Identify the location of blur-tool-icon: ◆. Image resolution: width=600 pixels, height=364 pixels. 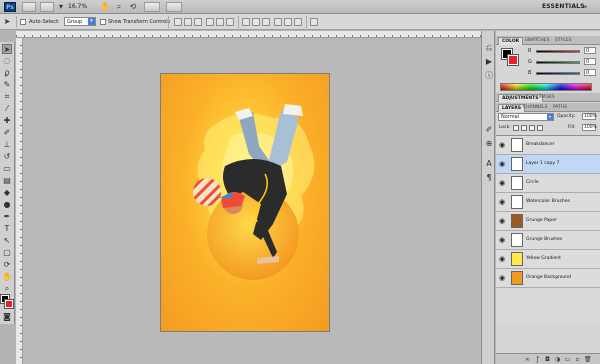
(7, 193).